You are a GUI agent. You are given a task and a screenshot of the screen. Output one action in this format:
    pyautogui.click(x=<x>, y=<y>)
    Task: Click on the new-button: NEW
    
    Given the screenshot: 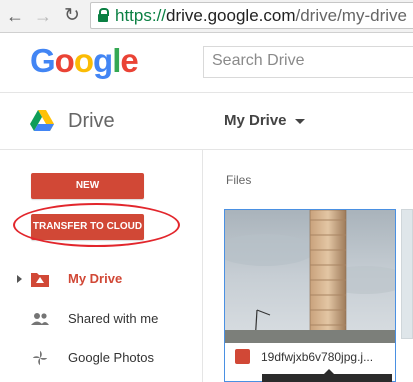 What is the action you would take?
    pyautogui.click(x=87, y=186)
    